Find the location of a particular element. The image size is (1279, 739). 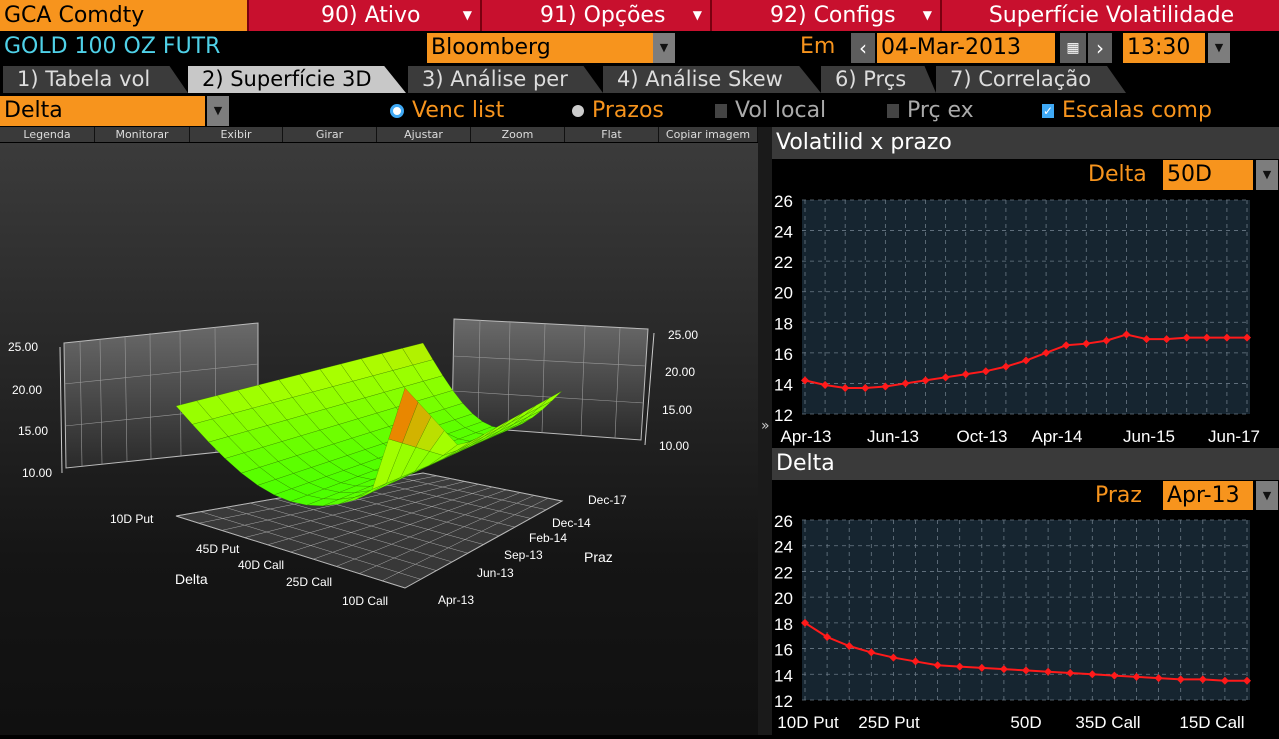

toolbar-legenda: Legenda is located at coordinates (47, 134).